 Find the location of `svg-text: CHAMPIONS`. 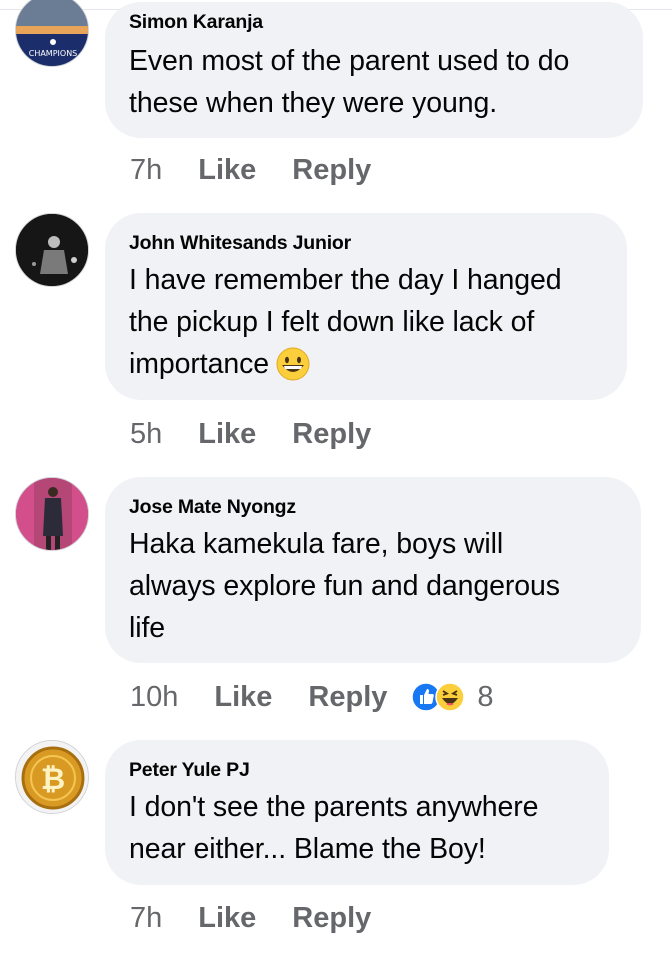

svg-text: CHAMPIONS is located at coordinates (53, 53).